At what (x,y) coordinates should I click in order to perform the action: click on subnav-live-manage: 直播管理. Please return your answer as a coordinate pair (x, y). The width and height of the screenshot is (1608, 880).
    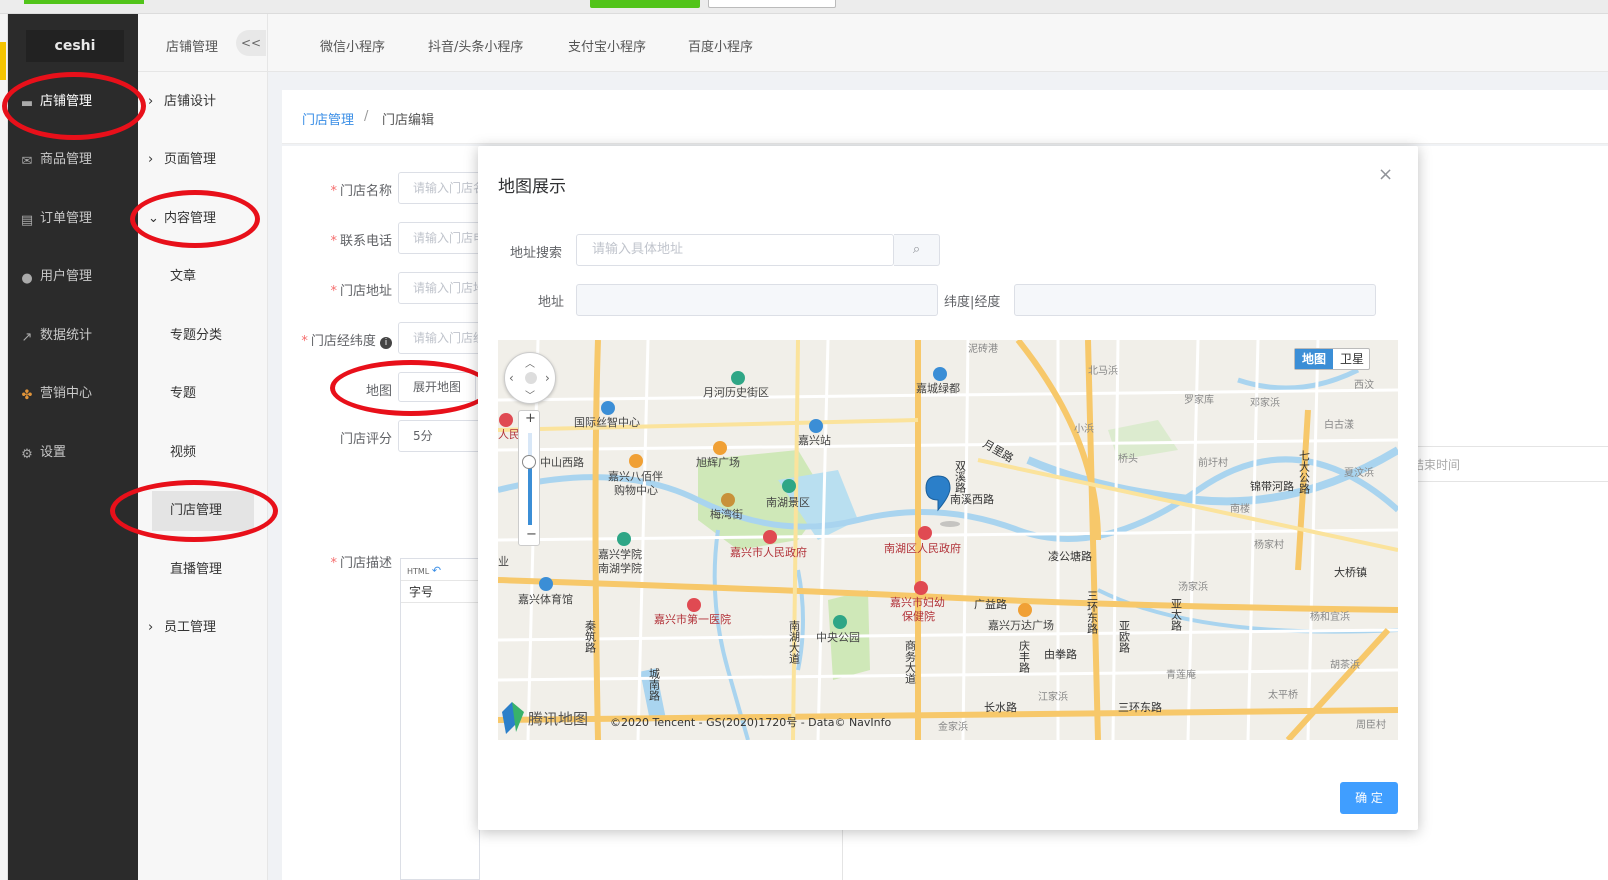
    Looking at the image, I should click on (203, 570).